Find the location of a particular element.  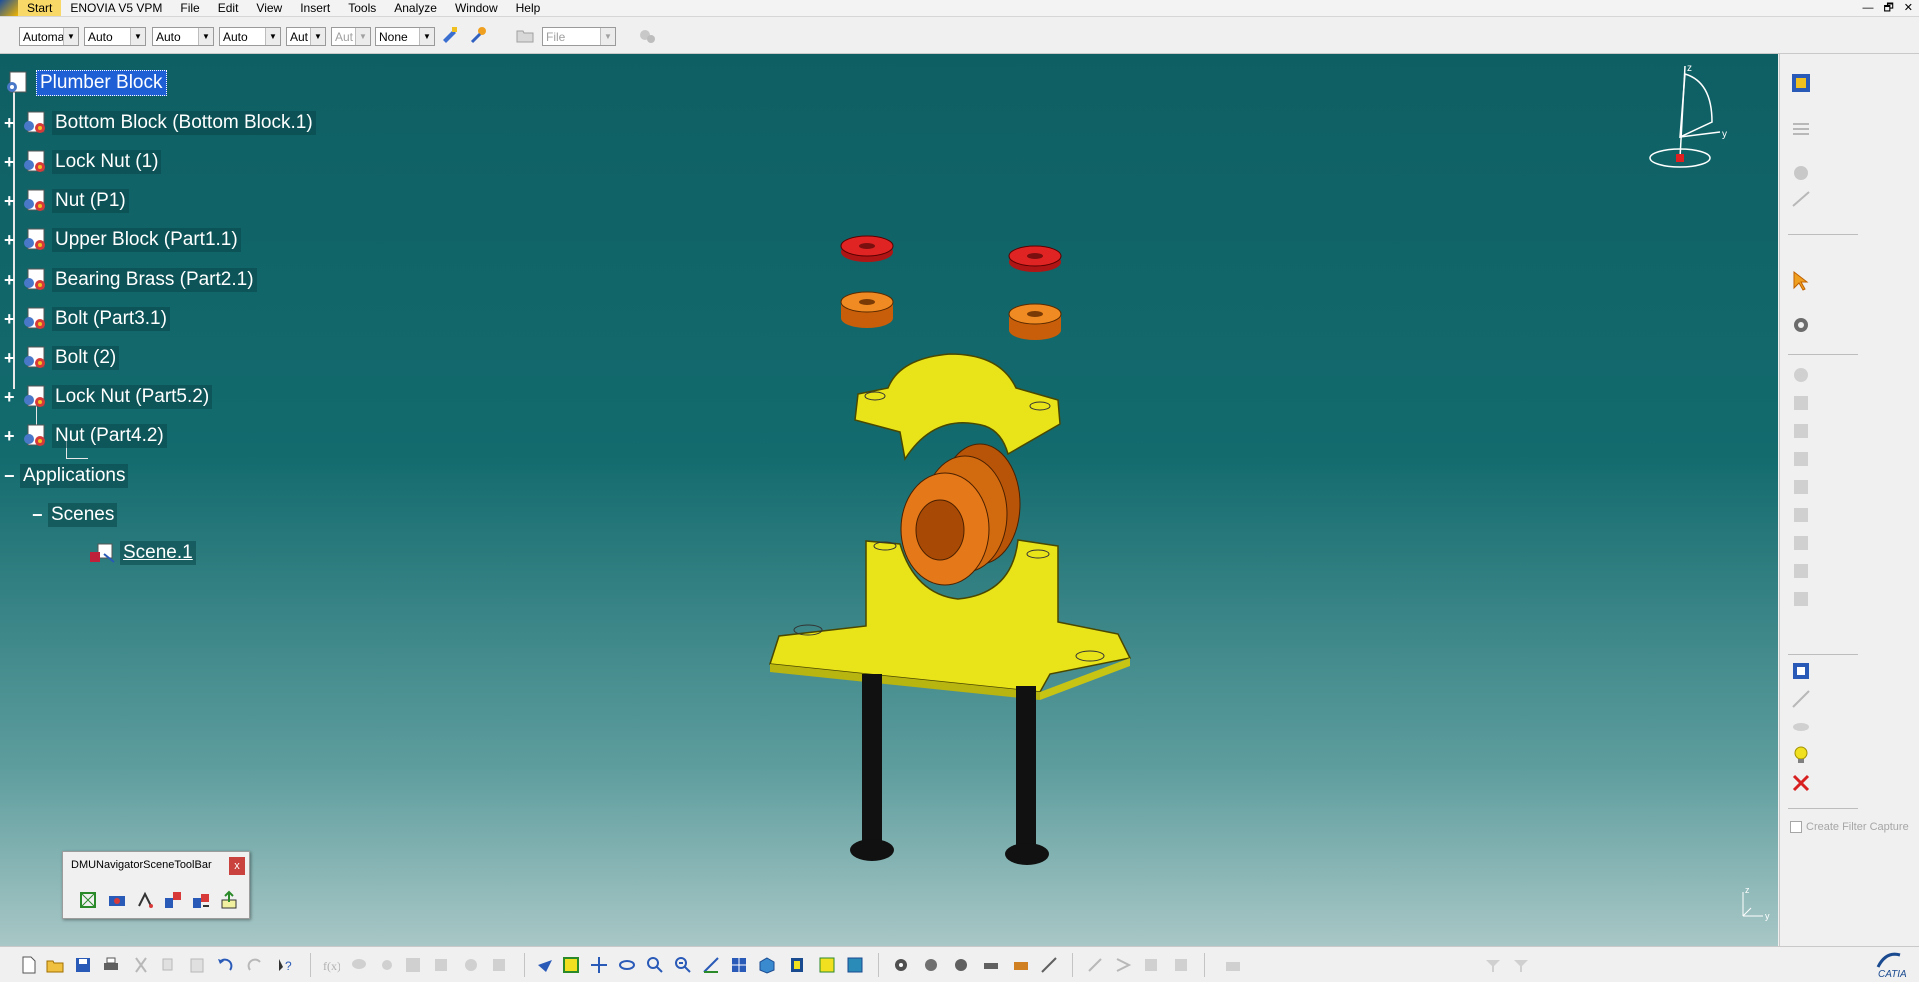

tree-item-lock-nut-1: + Lock Nut (1) is located at coordinates (83, 162).